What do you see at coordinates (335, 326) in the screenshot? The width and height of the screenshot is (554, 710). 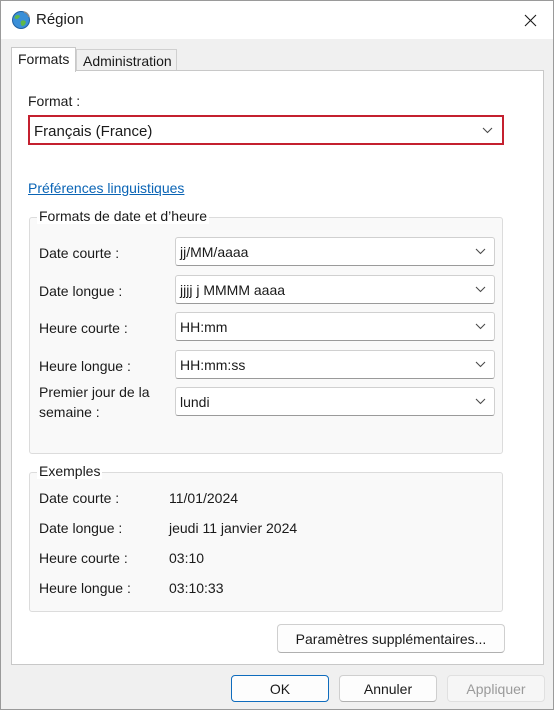 I see `short-time-dropdown: HH:mm` at bounding box center [335, 326].